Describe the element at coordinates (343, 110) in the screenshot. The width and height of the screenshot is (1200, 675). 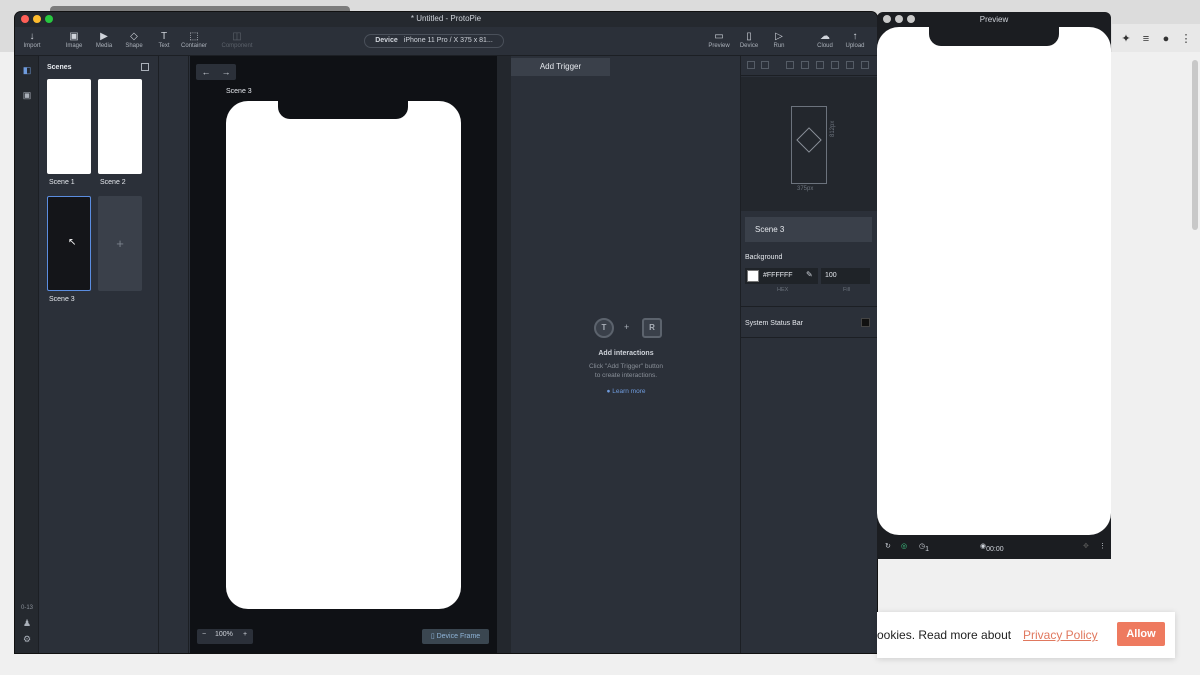
I see `phone-notch` at that location.